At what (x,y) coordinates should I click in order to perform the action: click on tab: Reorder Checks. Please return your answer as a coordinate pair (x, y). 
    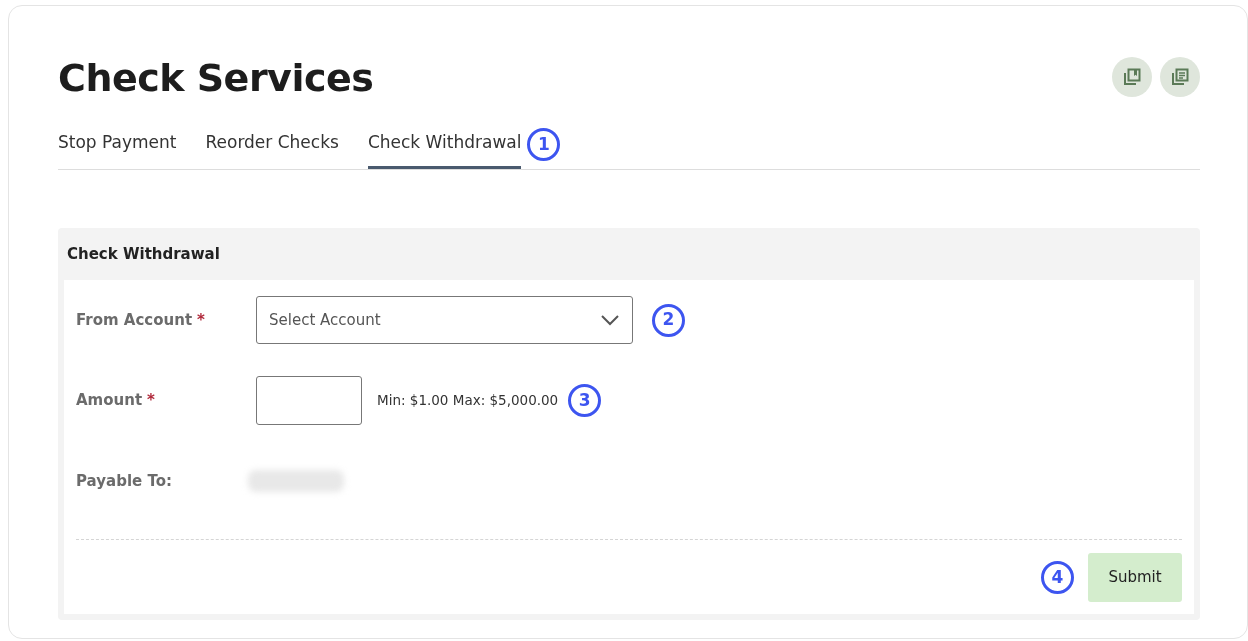
    Looking at the image, I should click on (272, 149).